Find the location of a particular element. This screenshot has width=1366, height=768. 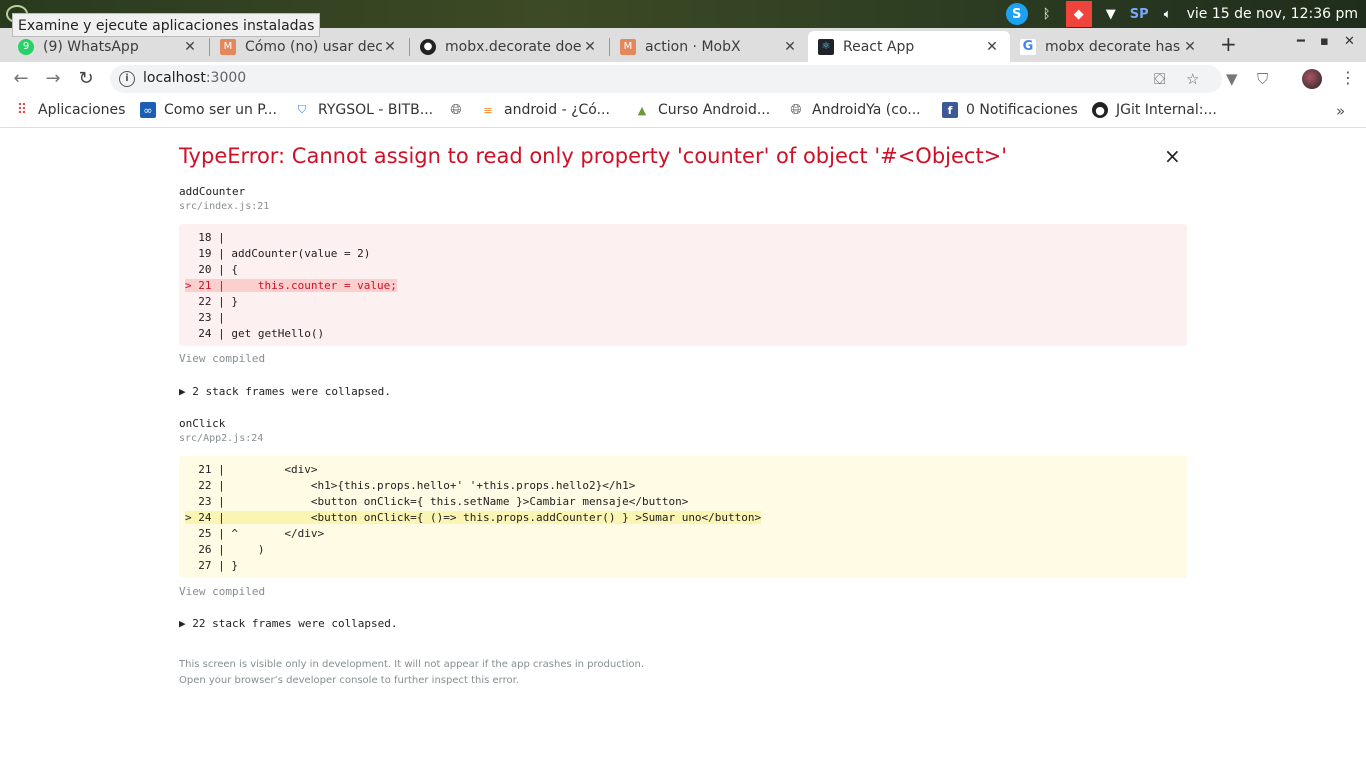

close-icon: × is located at coordinates (1172, 156).